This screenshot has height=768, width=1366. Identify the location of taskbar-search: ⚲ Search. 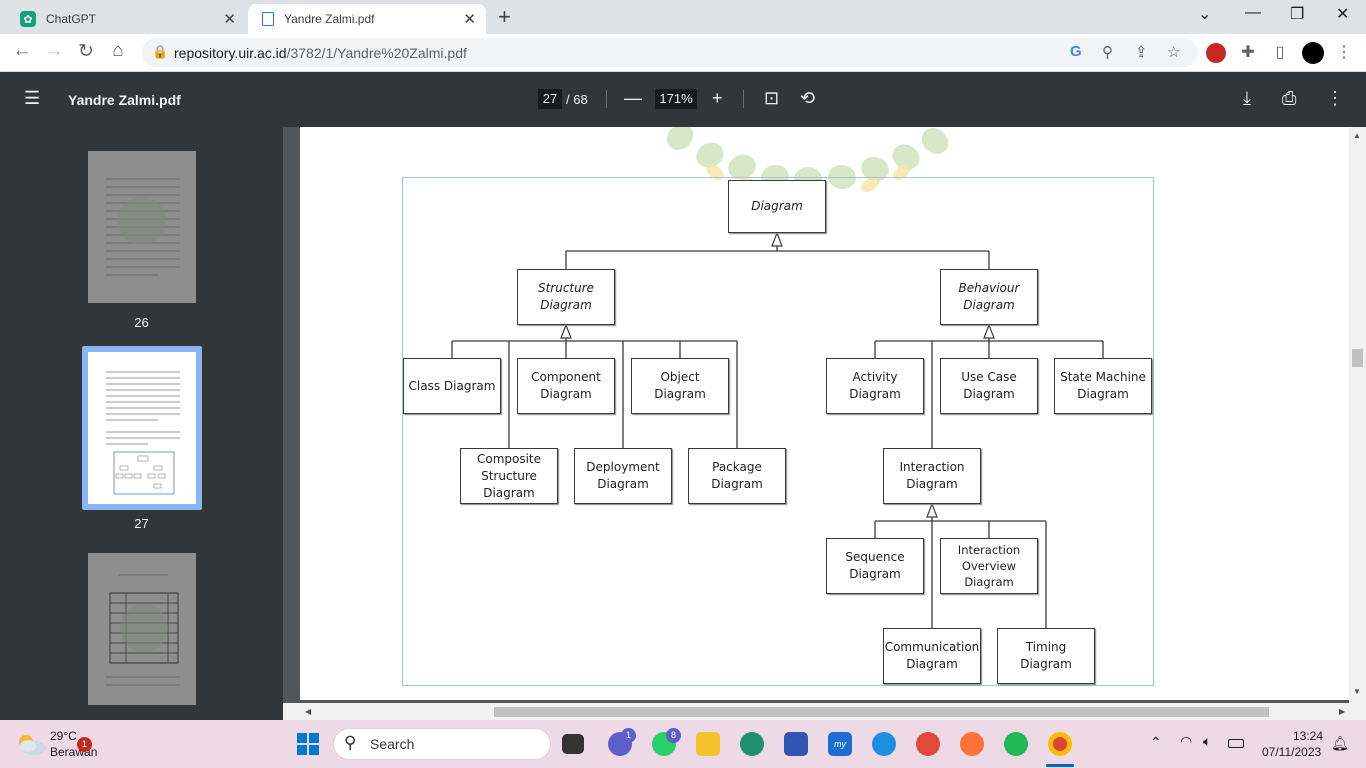
(442, 744).